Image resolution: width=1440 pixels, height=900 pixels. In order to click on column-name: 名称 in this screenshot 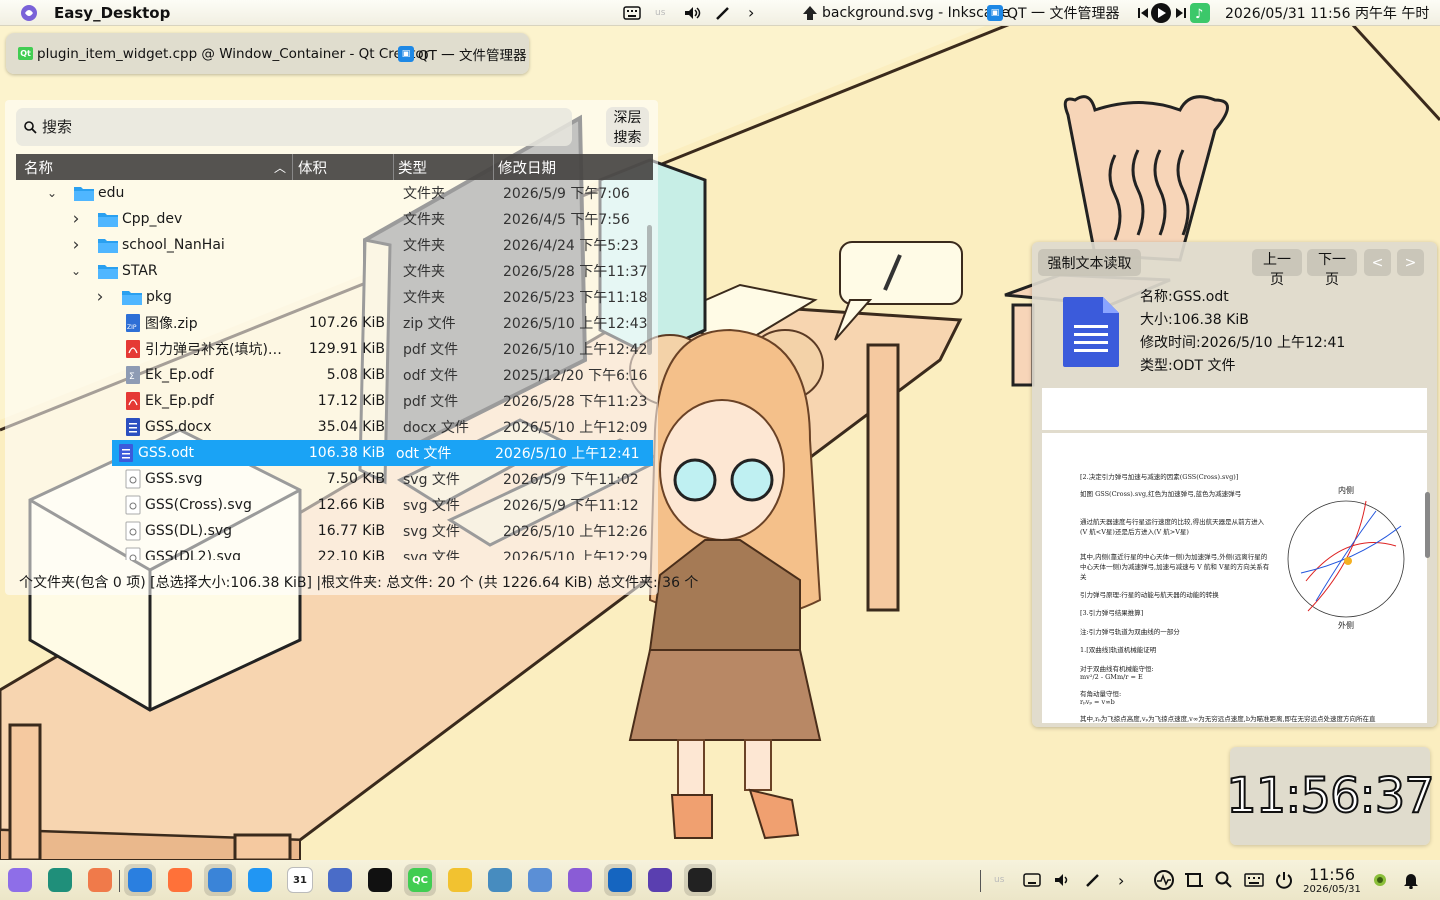, I will do `click(38, 167)`.